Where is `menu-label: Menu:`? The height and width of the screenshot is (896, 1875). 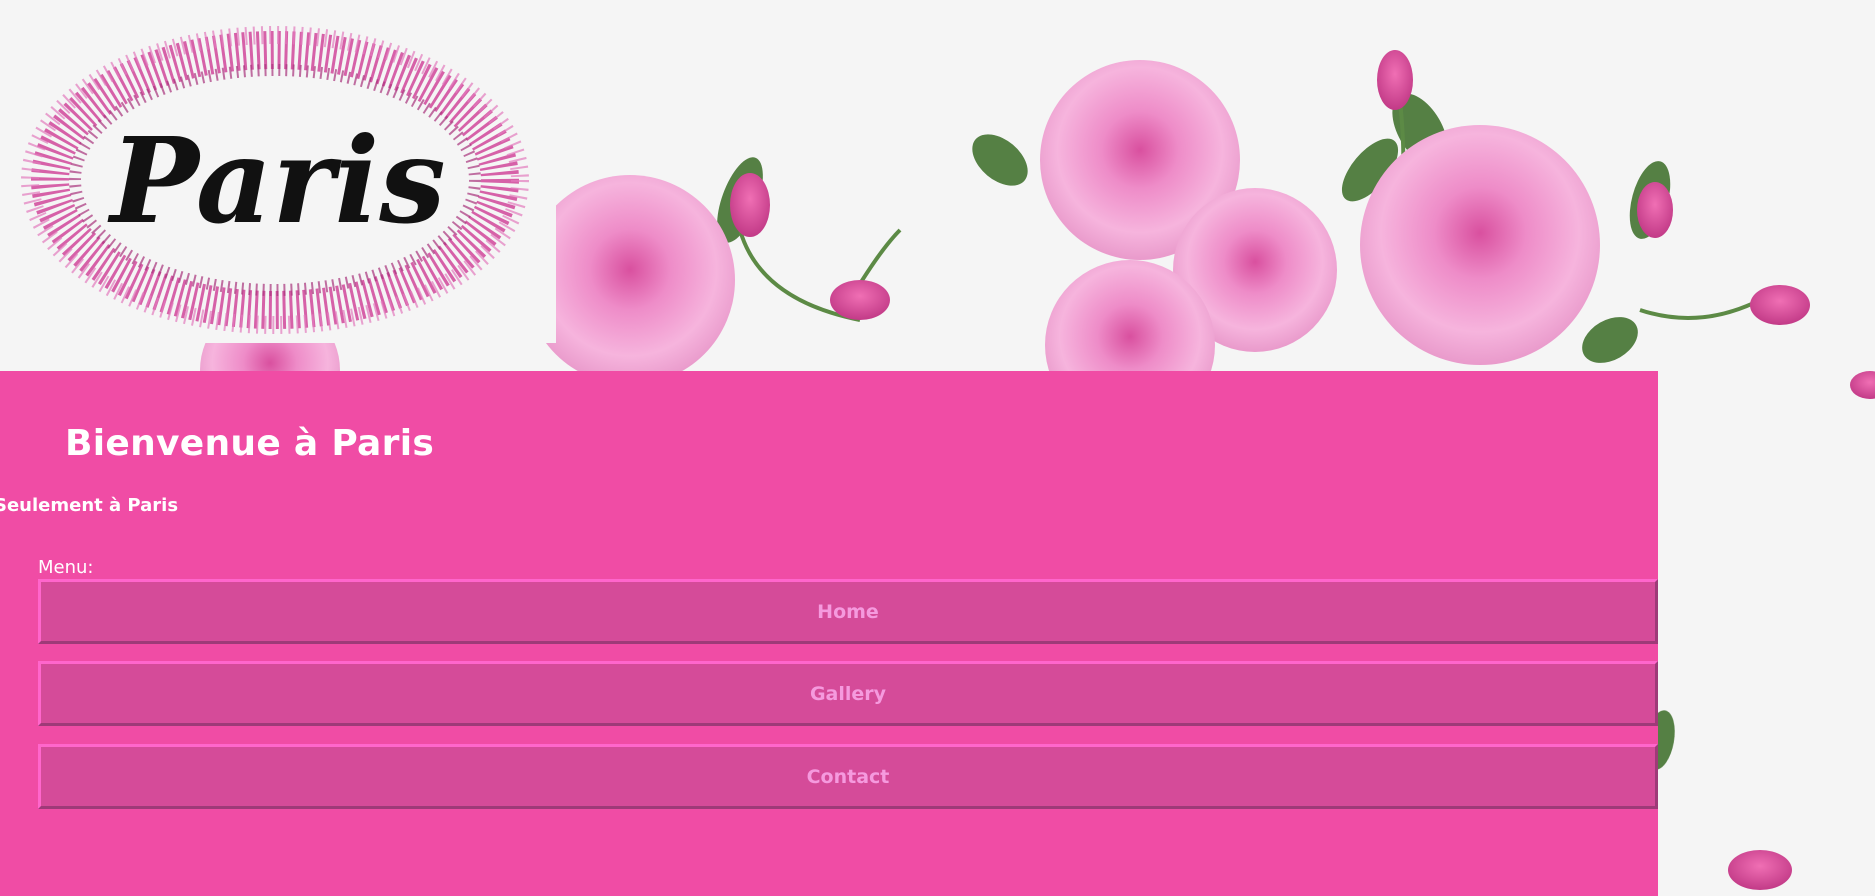 menu-label: Menu: is located at coordinates (66, 567).